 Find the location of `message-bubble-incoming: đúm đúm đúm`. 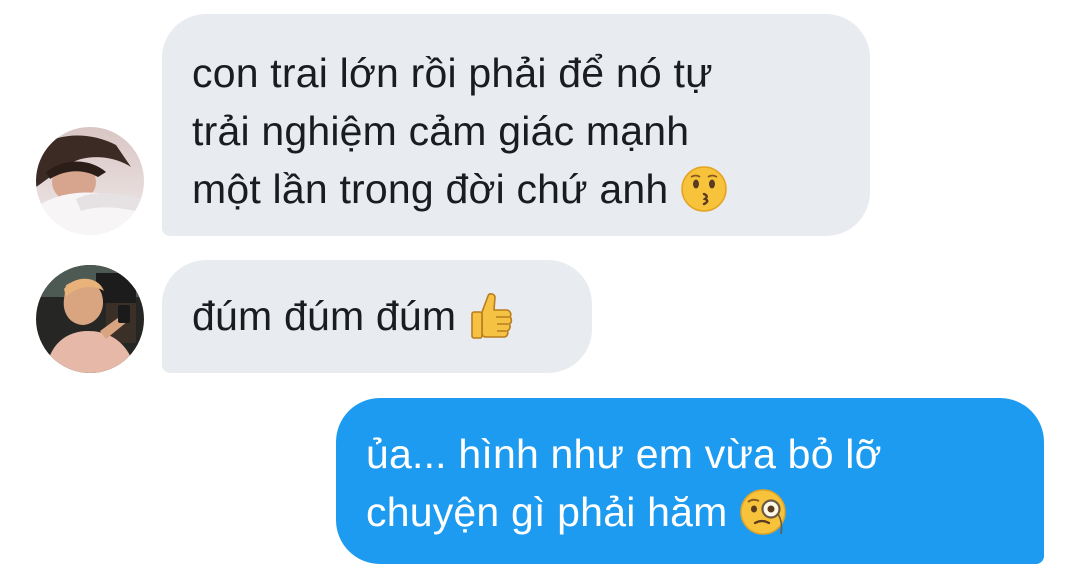

message-bubble-incoming: đúm đúm đúm is located at coordinates (377, 316).